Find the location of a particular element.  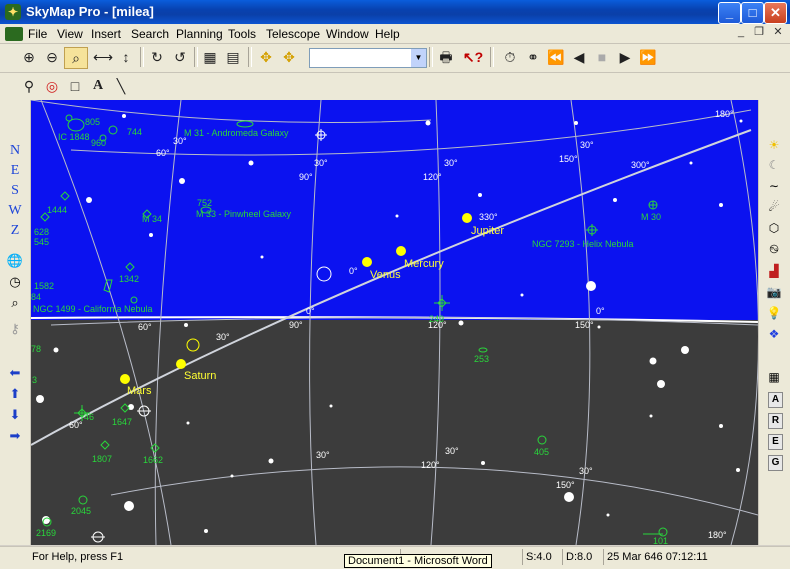

context-help-icon: ↖? is located at coordinates (473, 57).